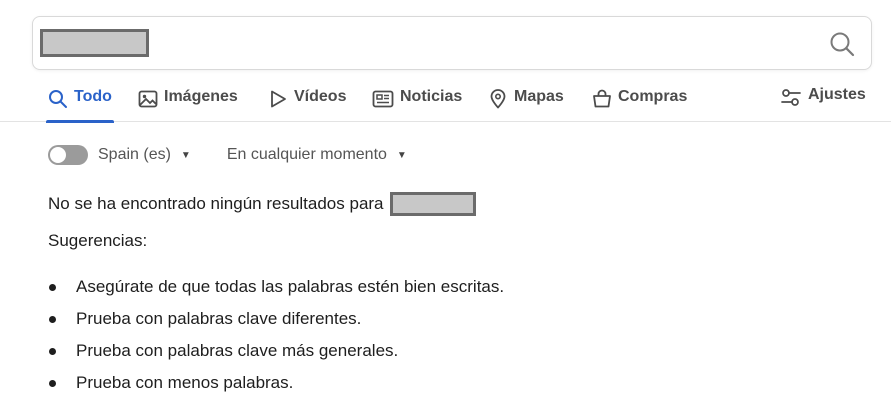  I want to click on search-button, so click(842, 44).